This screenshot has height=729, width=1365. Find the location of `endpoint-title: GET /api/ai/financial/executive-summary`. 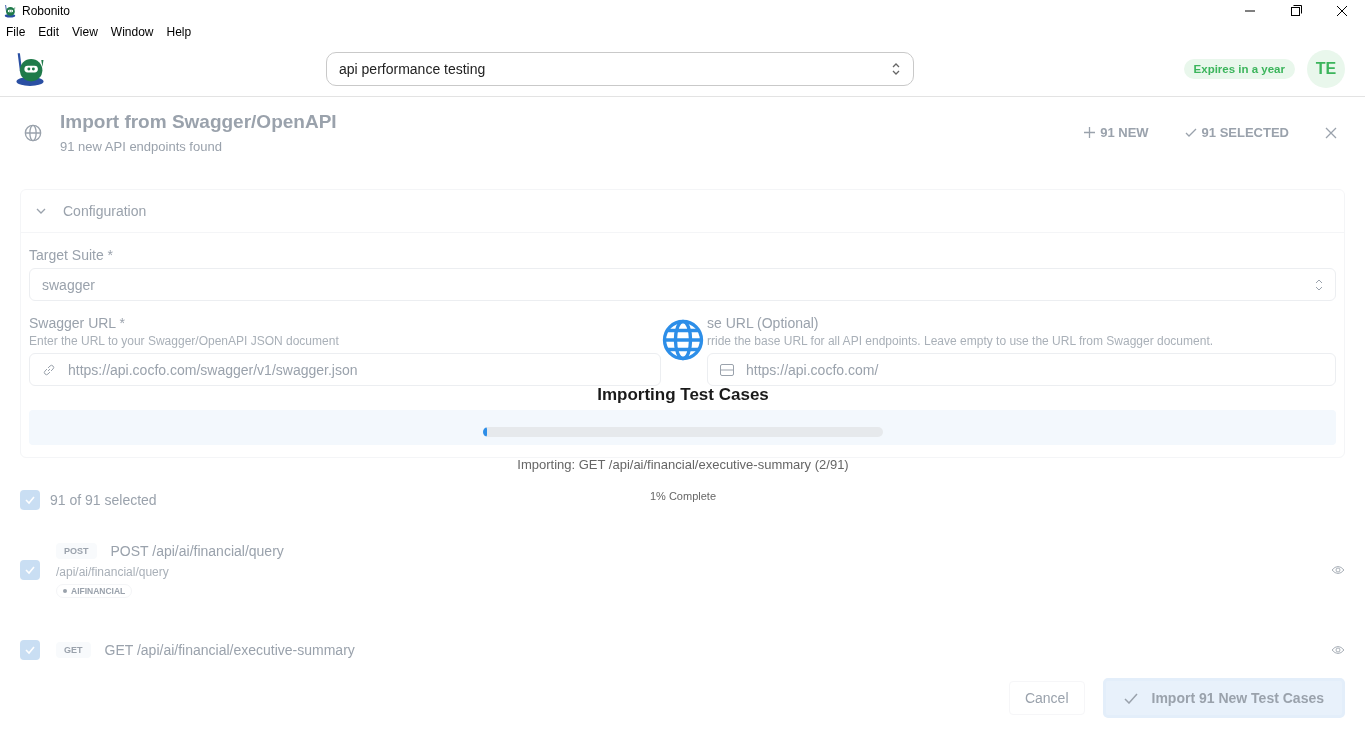

endpoint-title: GET /api/ai/financial/executive-summary is located at coordinates (229, 650).